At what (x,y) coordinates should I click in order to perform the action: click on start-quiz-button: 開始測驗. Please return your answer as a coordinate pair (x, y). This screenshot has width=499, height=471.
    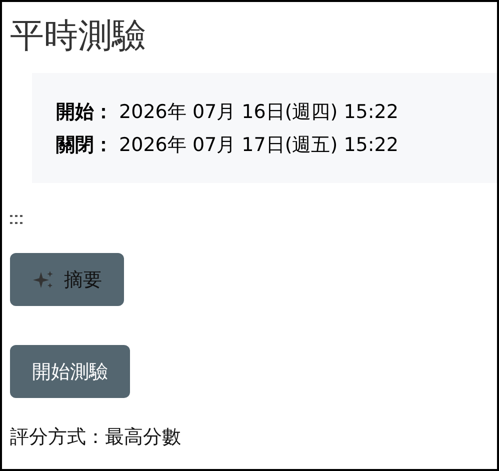
    Looking at the image, I should click on (70, 371).